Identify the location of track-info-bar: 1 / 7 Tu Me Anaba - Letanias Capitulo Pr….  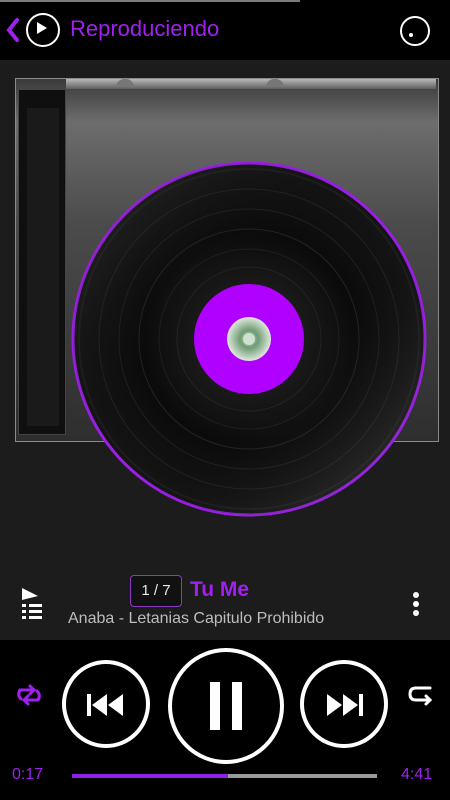
(225, 605).